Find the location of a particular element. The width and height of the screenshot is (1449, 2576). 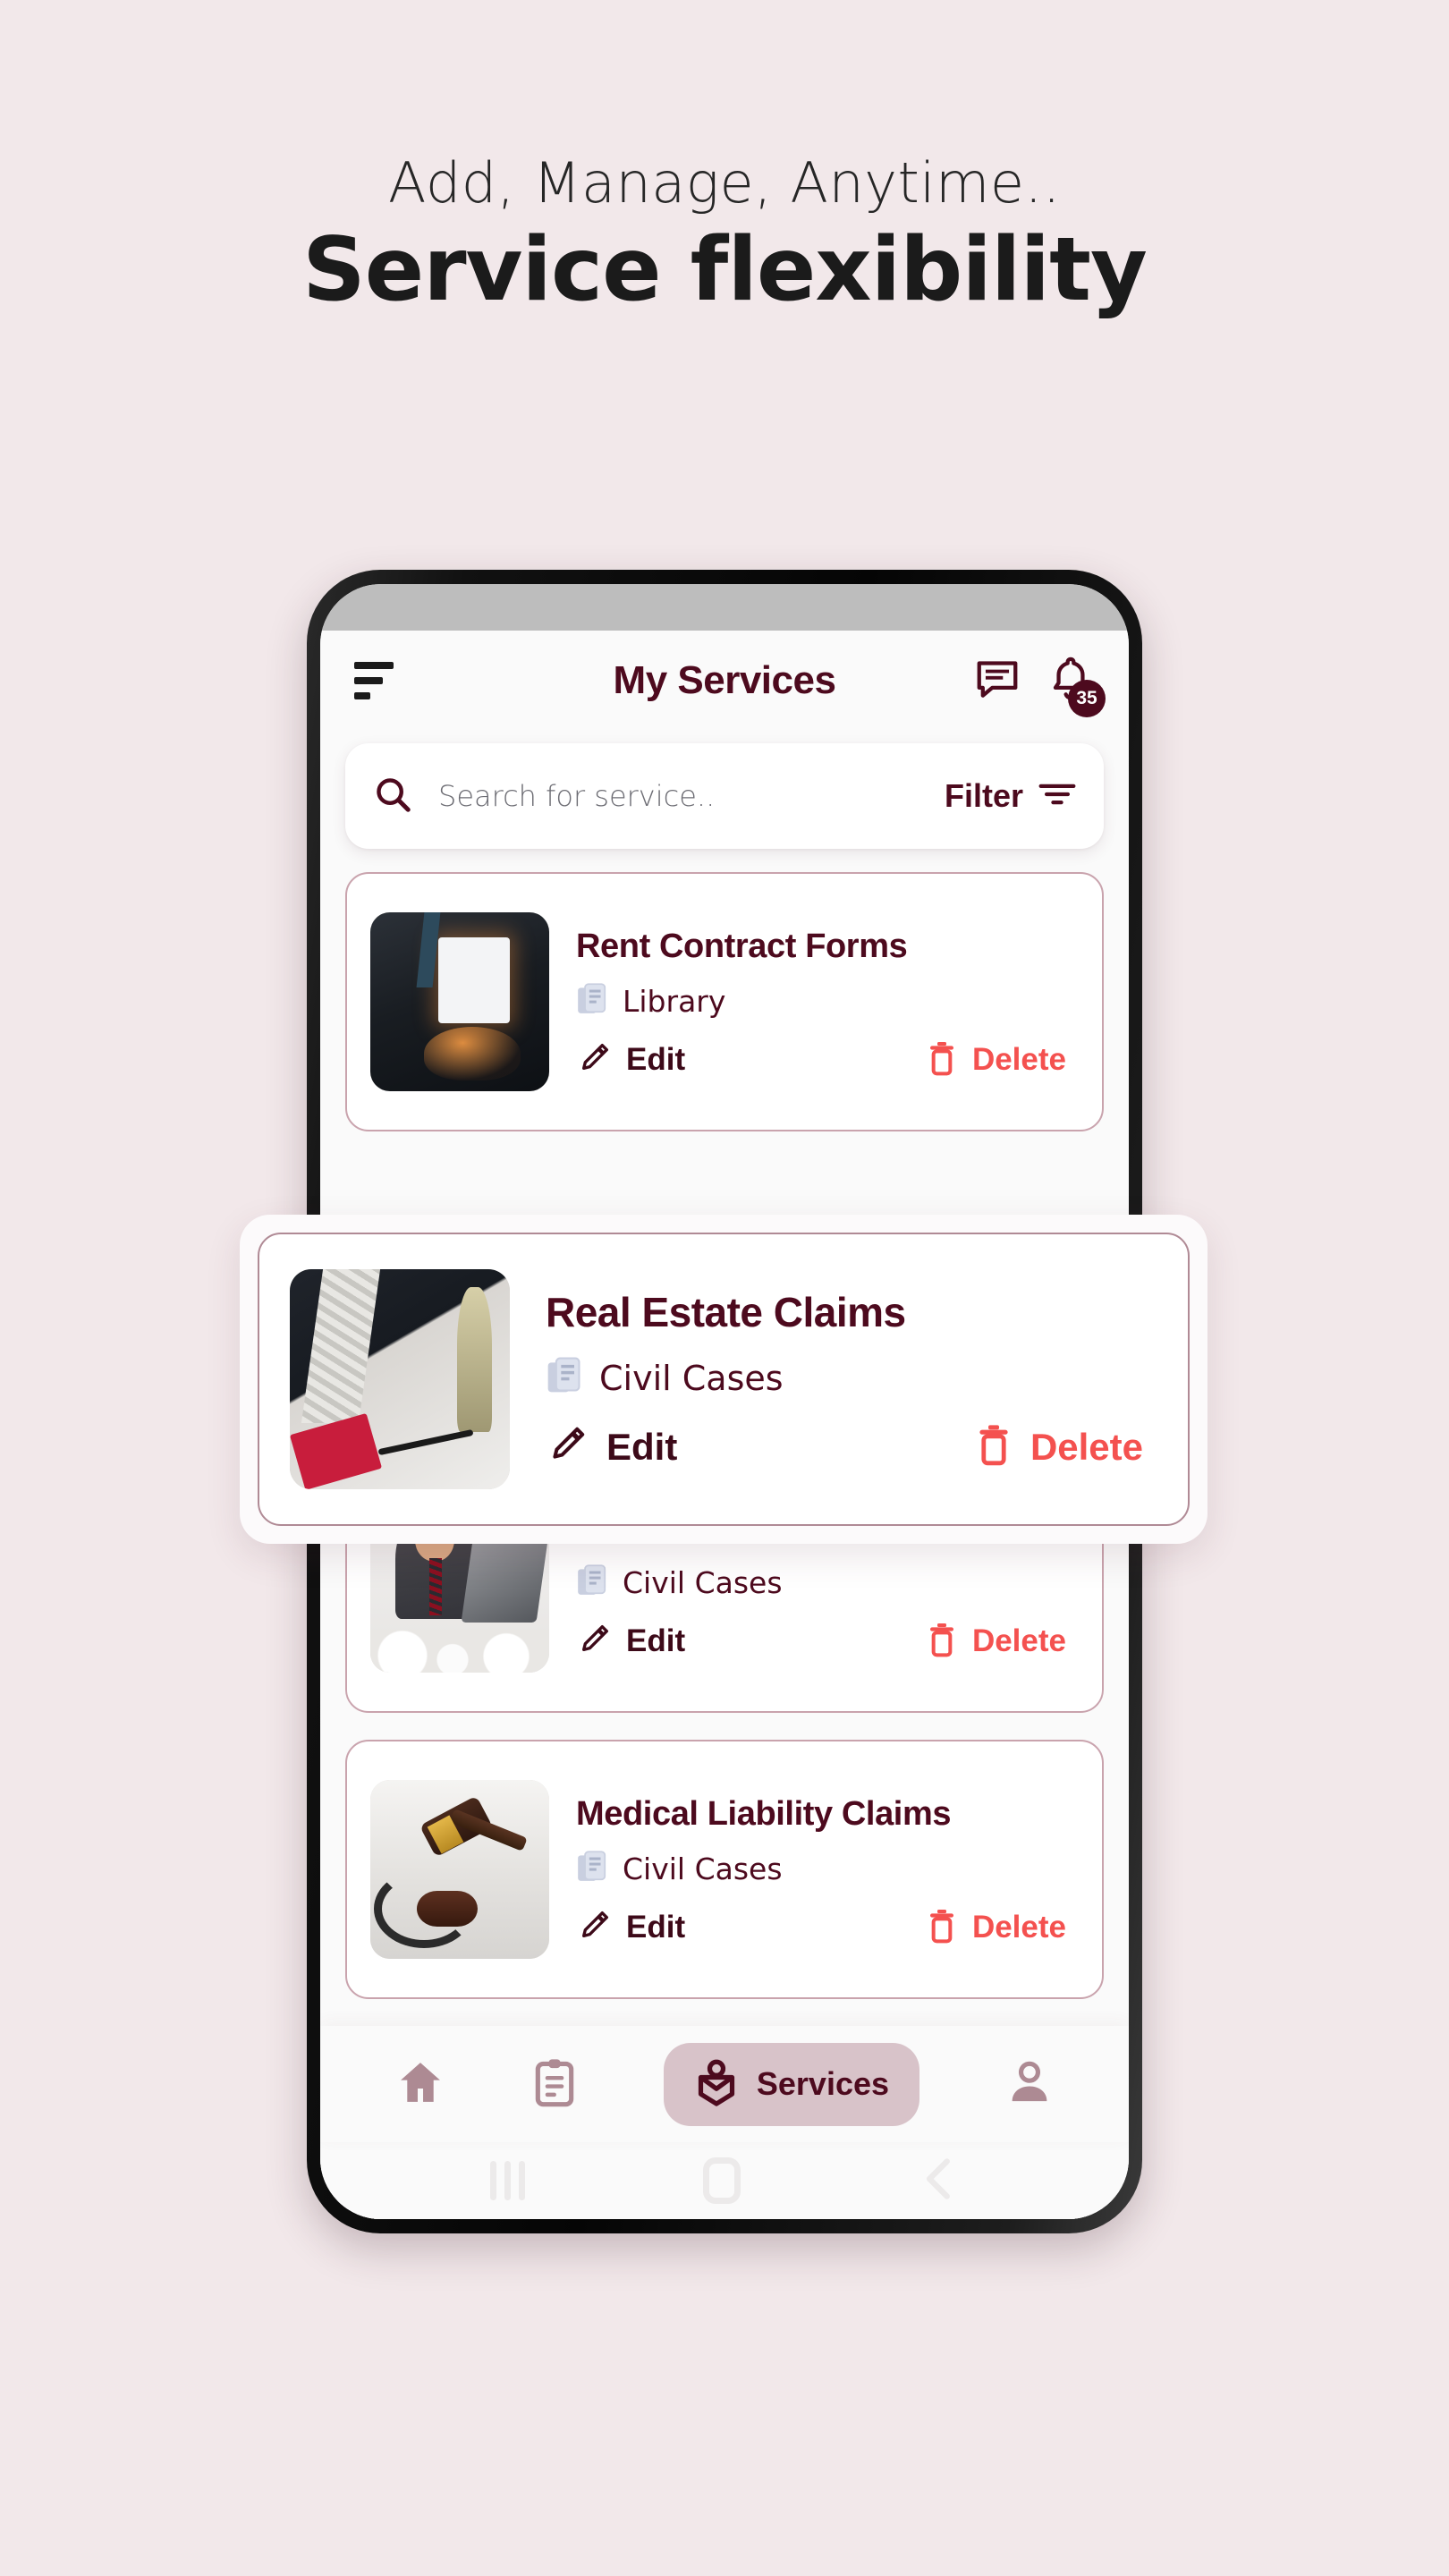

home-icon is located at coordinates (420, 2084).